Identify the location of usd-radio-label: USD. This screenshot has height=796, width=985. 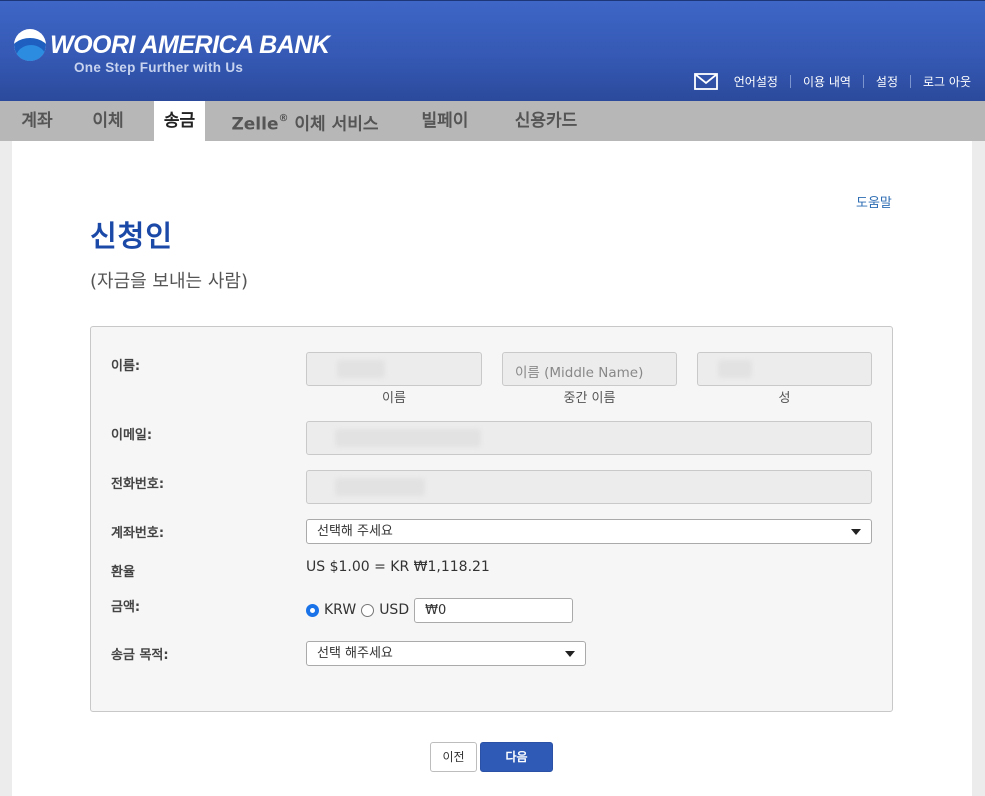
(394, 610).